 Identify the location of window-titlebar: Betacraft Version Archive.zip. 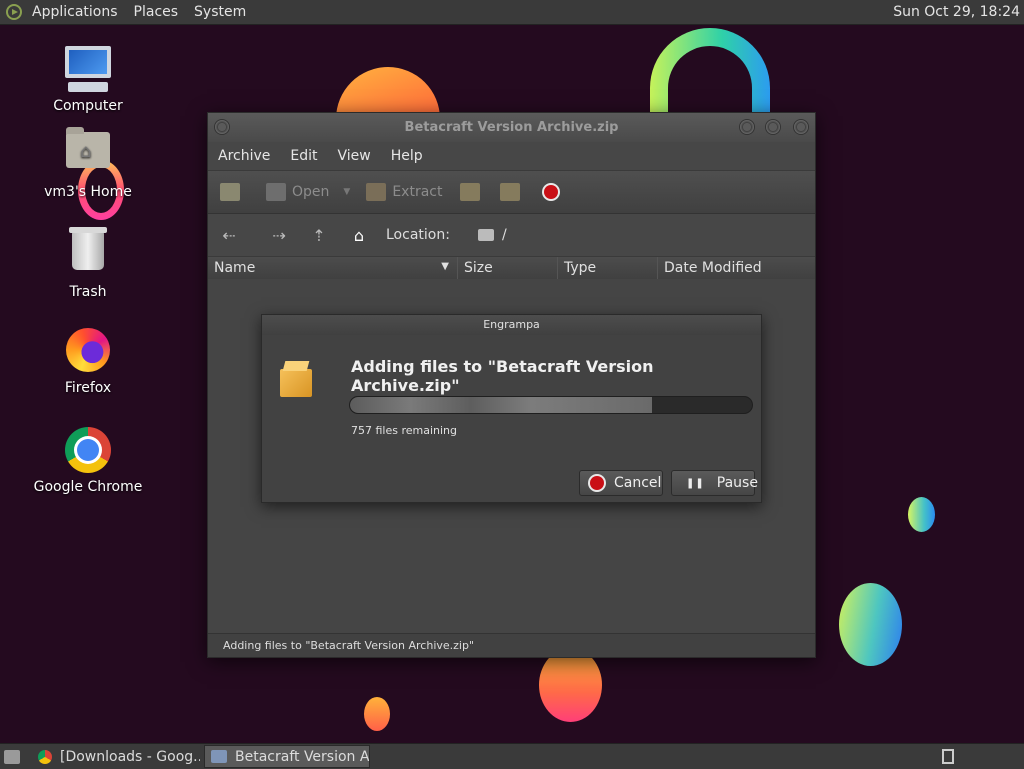
(511, 127).